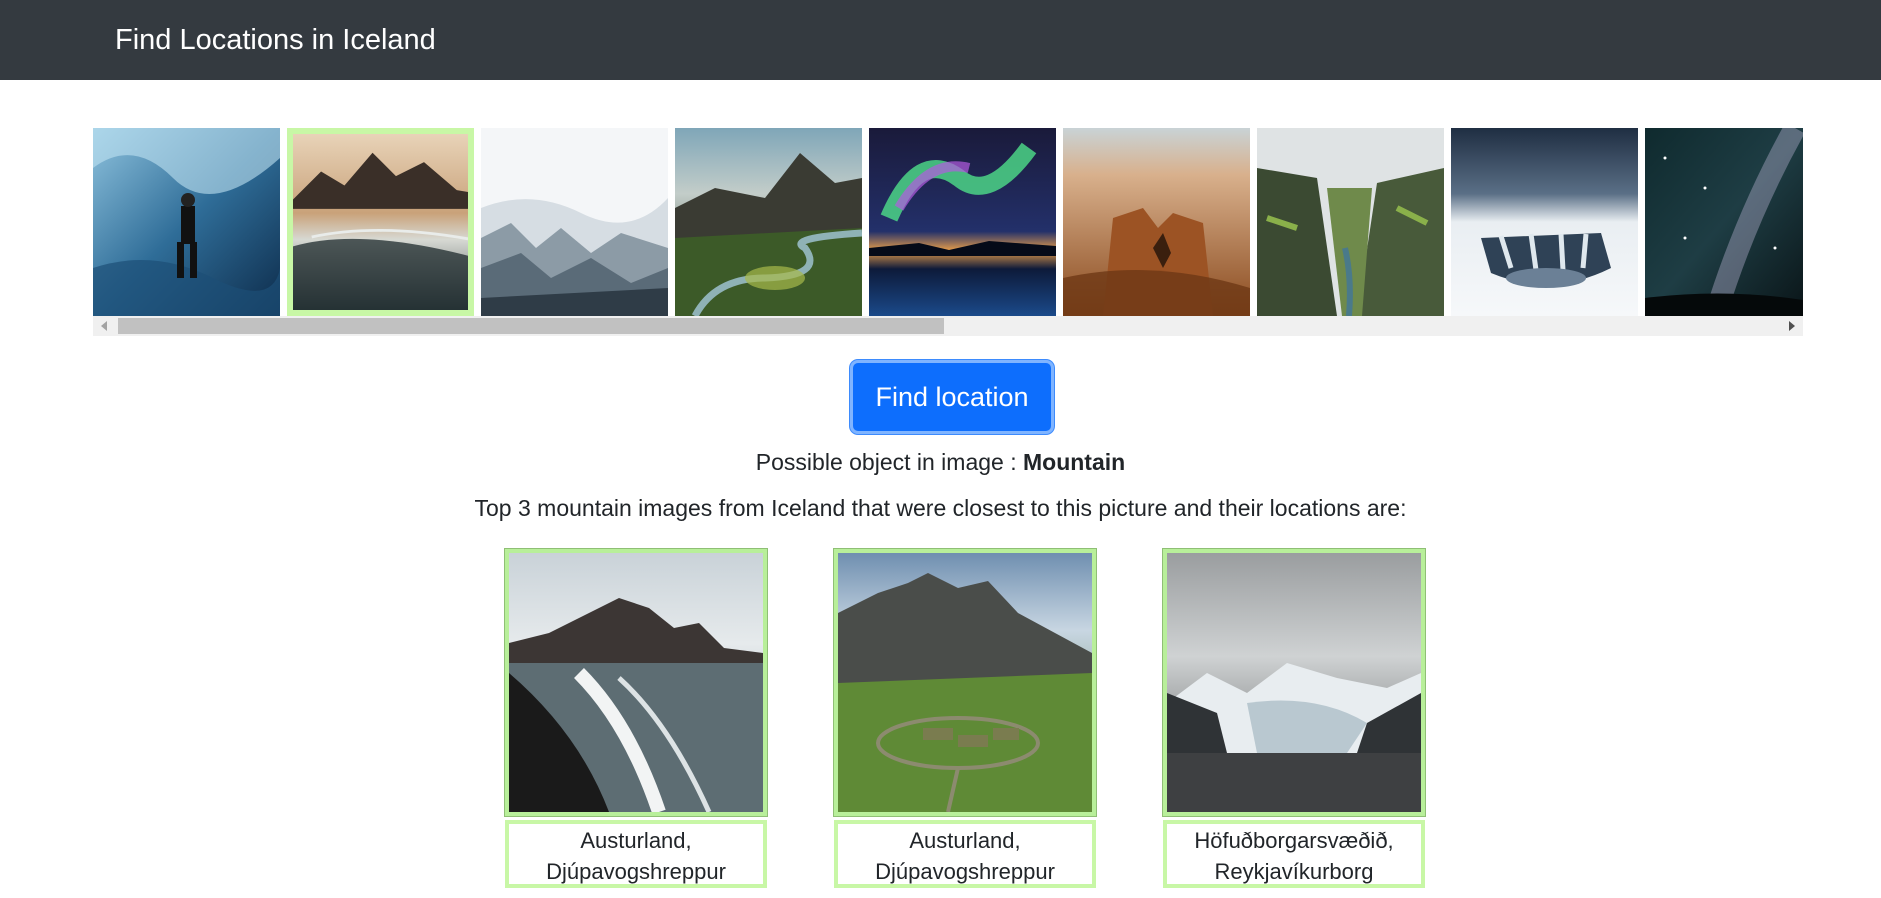  I want to click on horizontal-scrollbar, so click(948, 326).